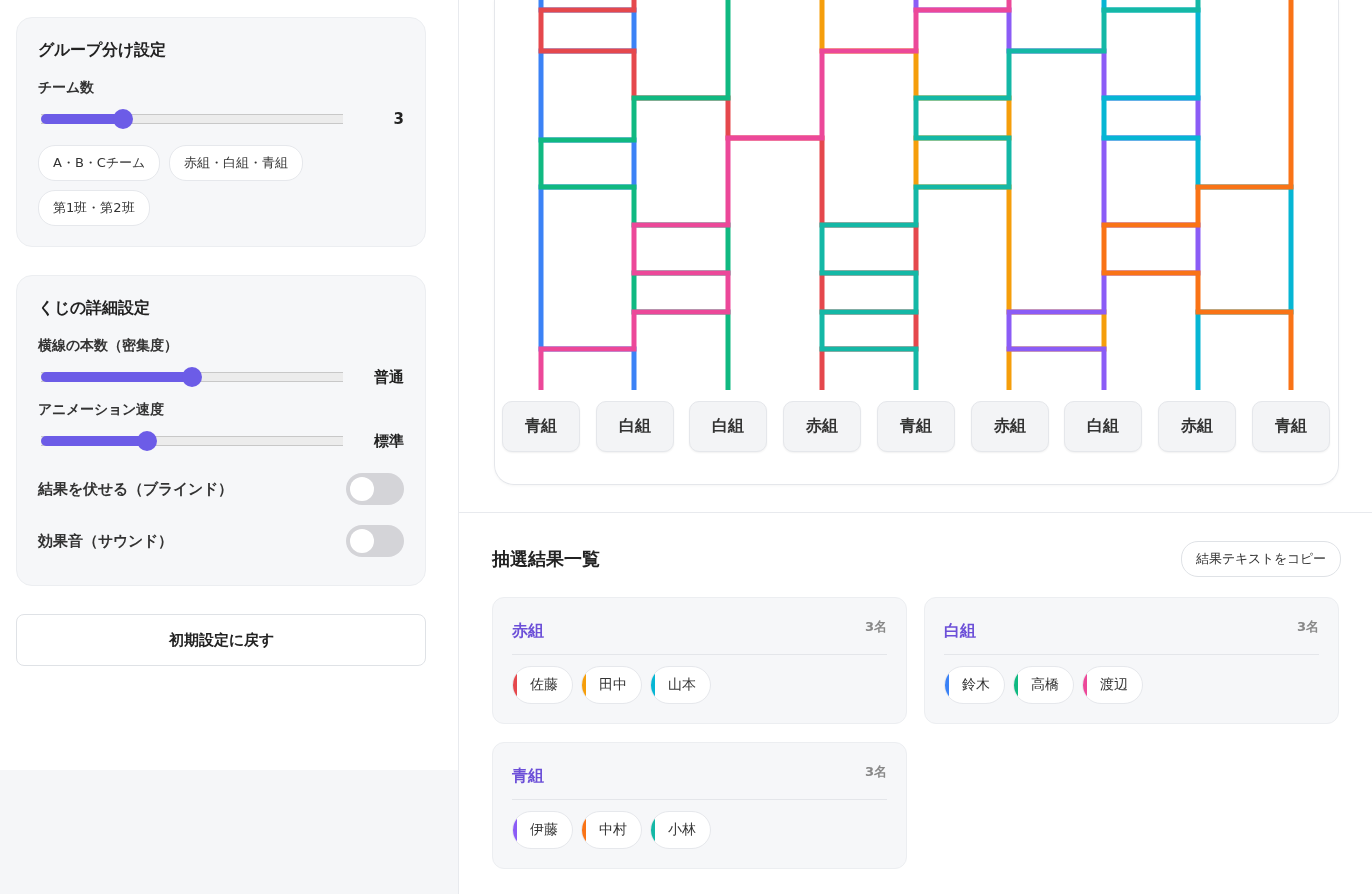 This screenshot has width=1372, height=894. Describe the element at coordinates (613, 684) in the screenshot. I see `member-name: 田中` at that location.